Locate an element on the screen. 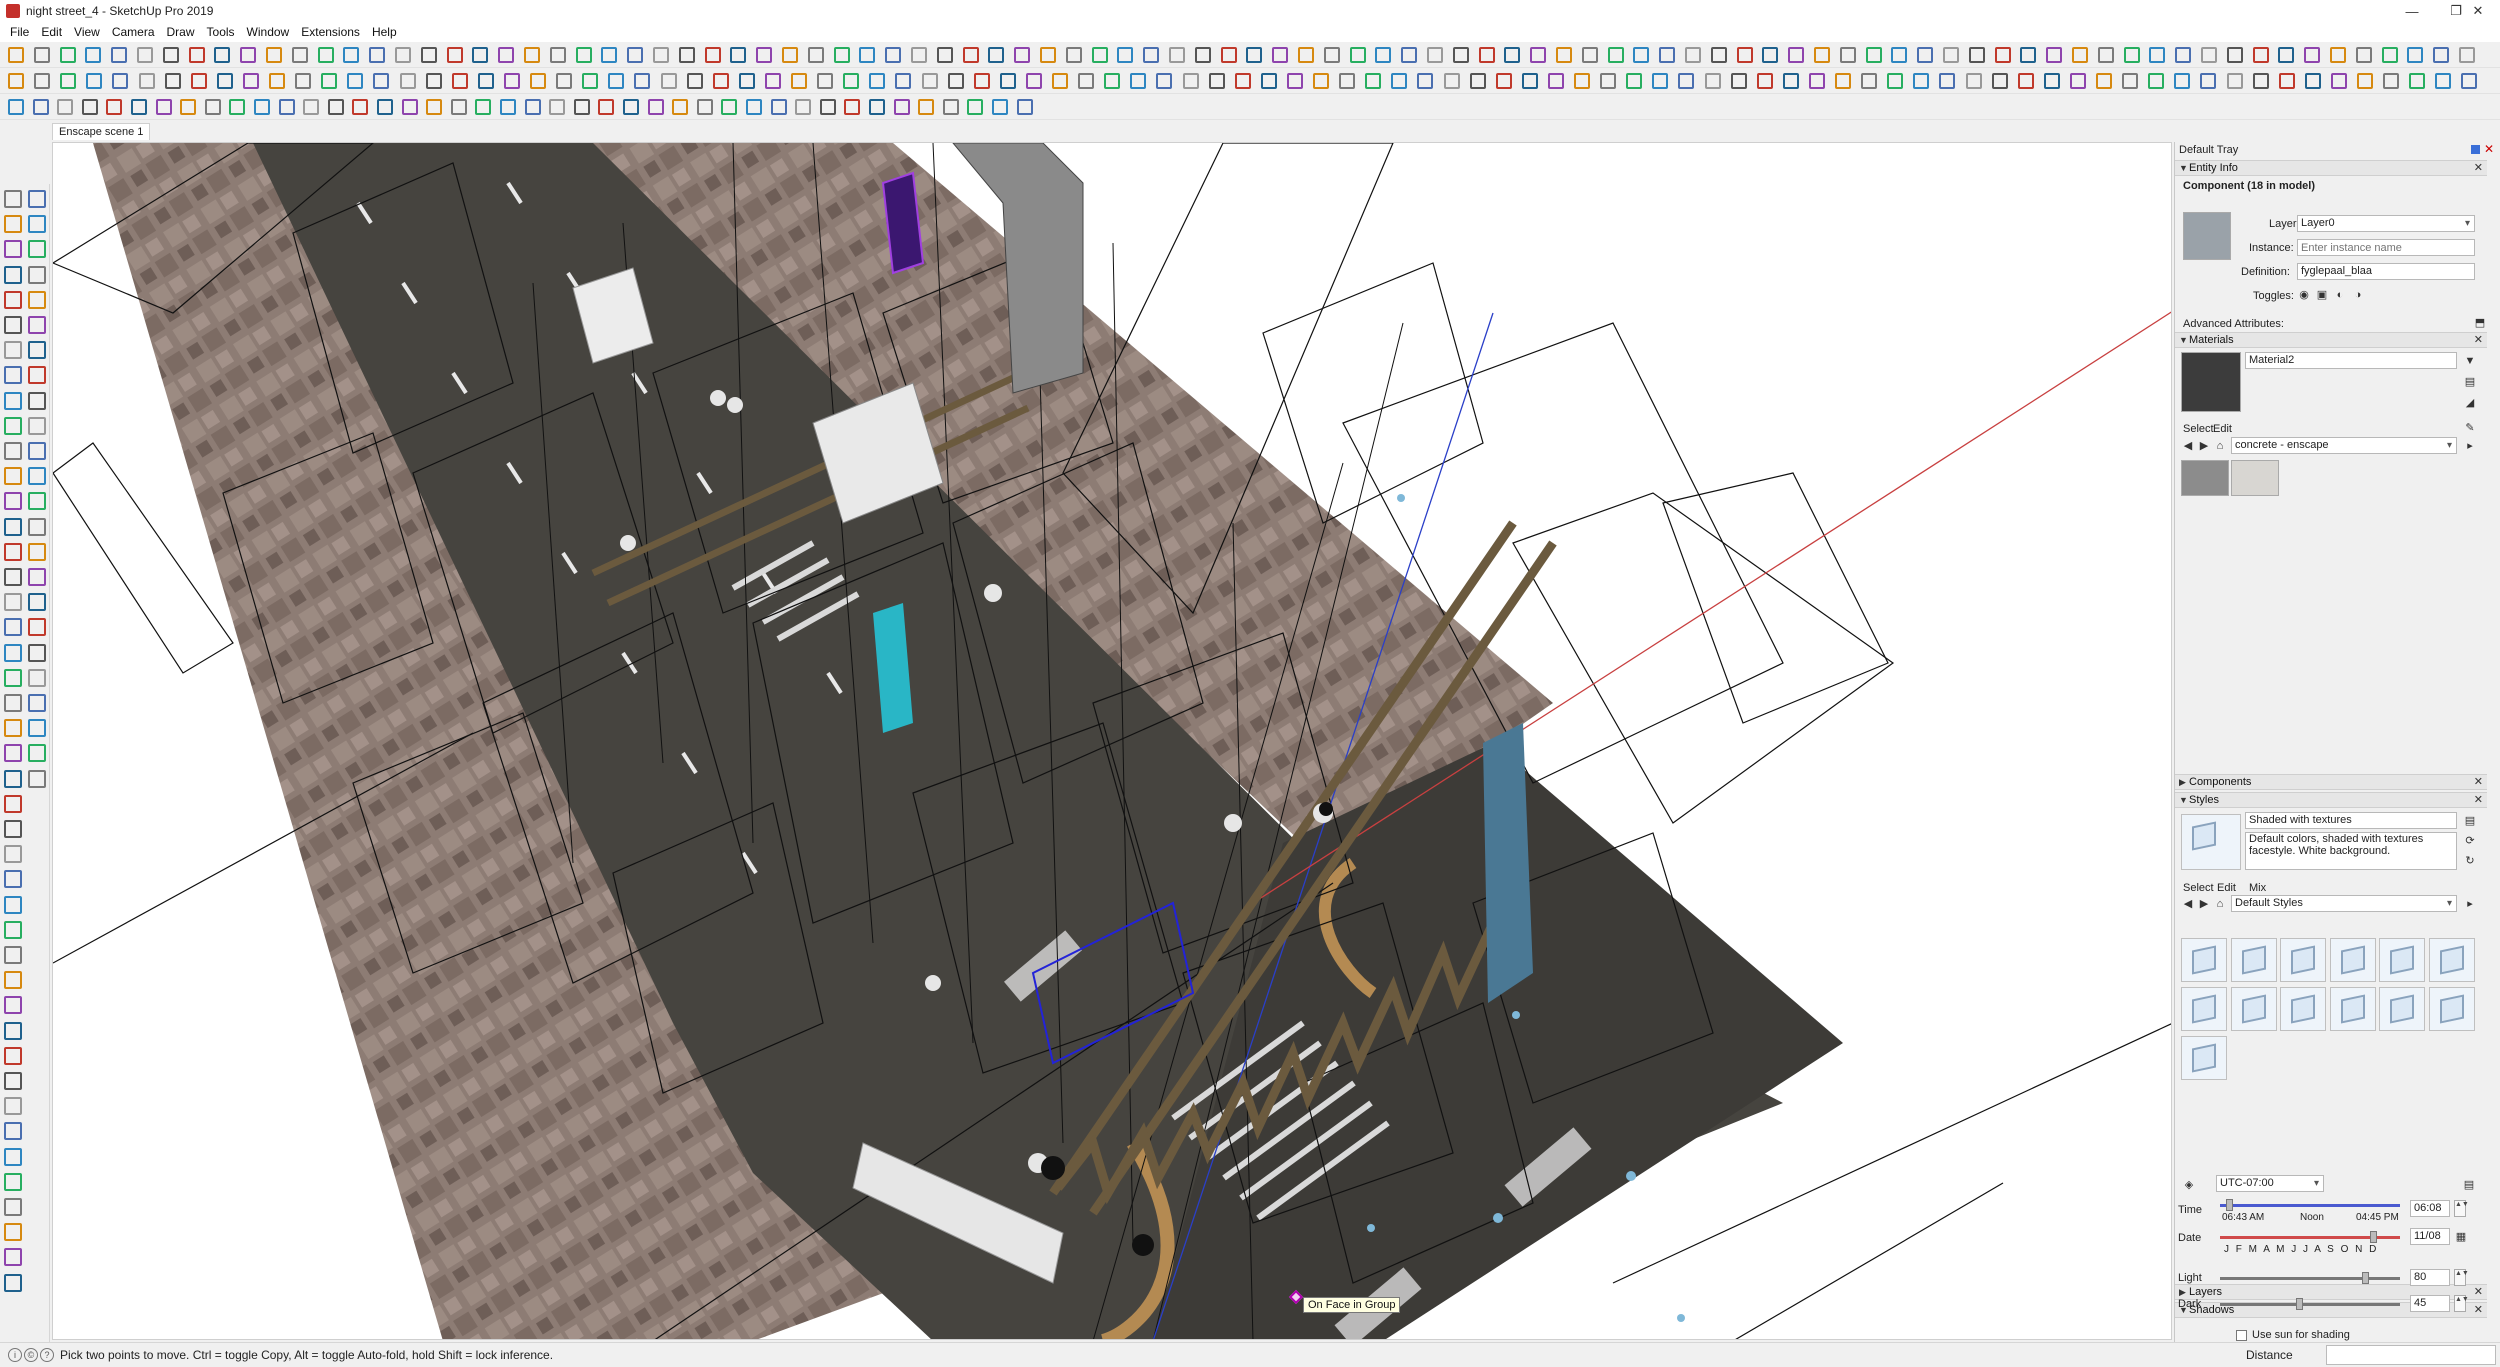 The image size is (2500, 1367). menu-tools: Tools is located at coordinates (221, 32).